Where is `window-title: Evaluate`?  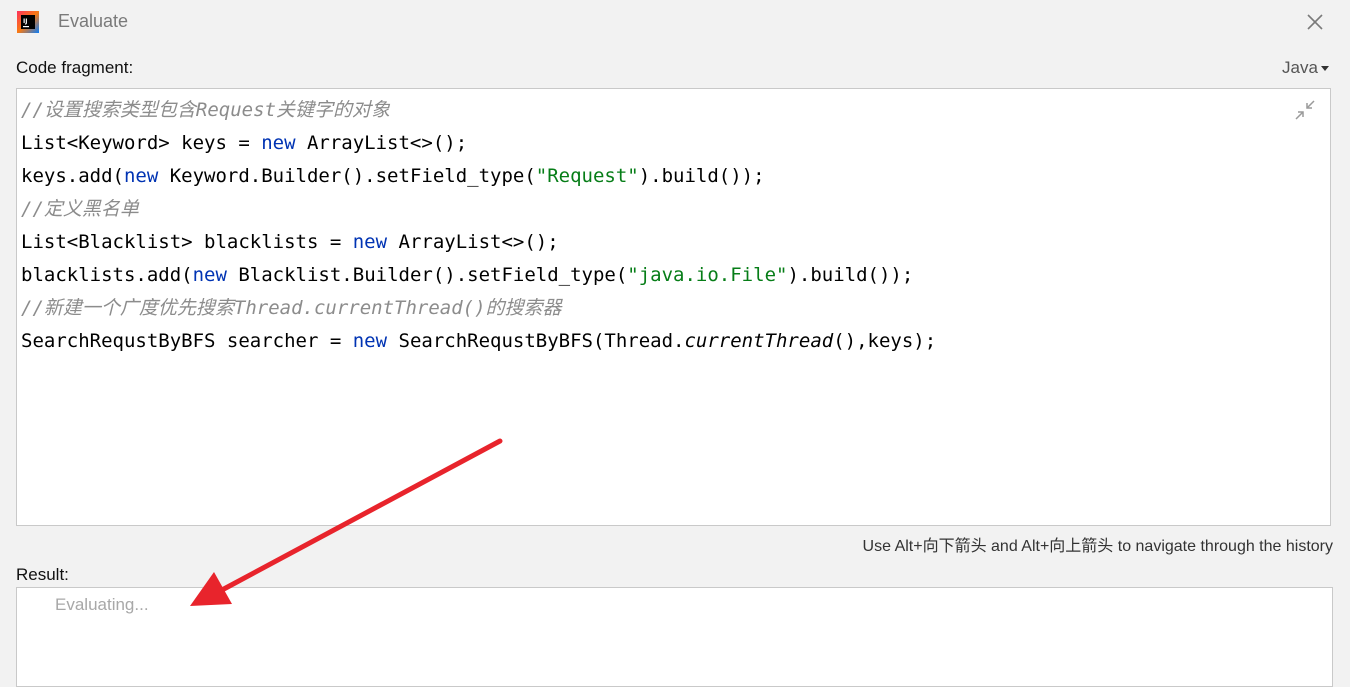 window-title: Evaluate is located at coordinates (93, 21).